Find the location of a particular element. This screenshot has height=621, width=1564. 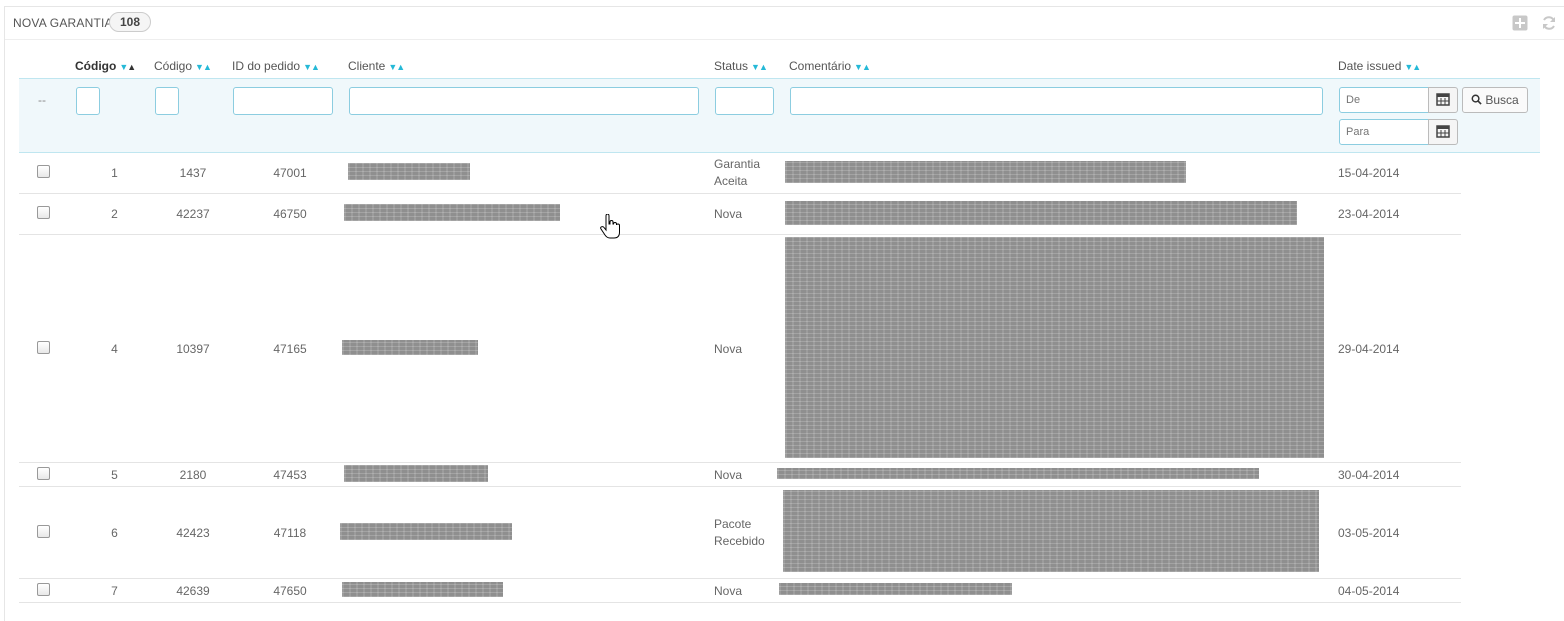

cell-date: 29-04-2014 is located at coordinates (1399, 348).